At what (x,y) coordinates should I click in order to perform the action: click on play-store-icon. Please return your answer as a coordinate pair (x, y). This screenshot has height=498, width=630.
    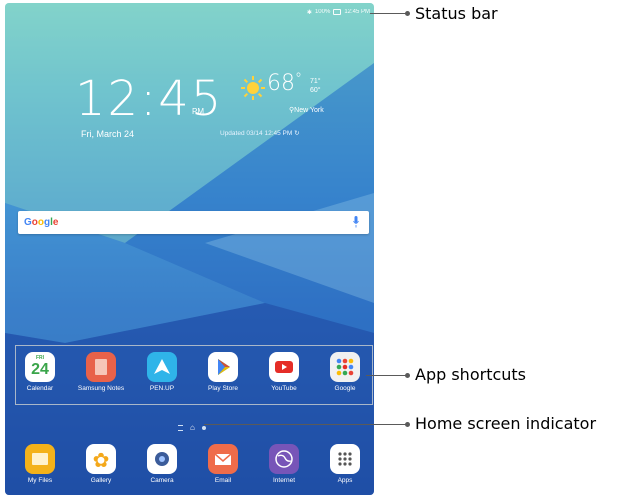
    Looking at the image, I should click on (223, 367).